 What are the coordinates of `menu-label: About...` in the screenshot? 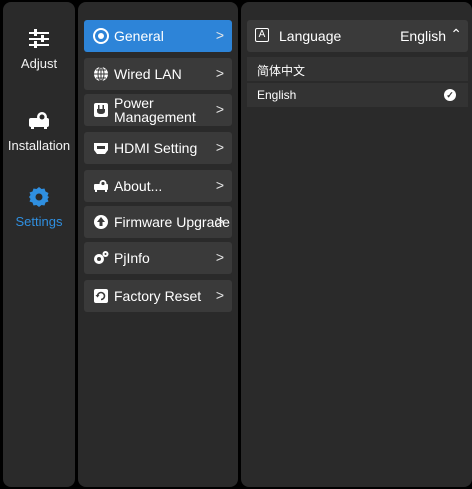 It's located at (138, 186).